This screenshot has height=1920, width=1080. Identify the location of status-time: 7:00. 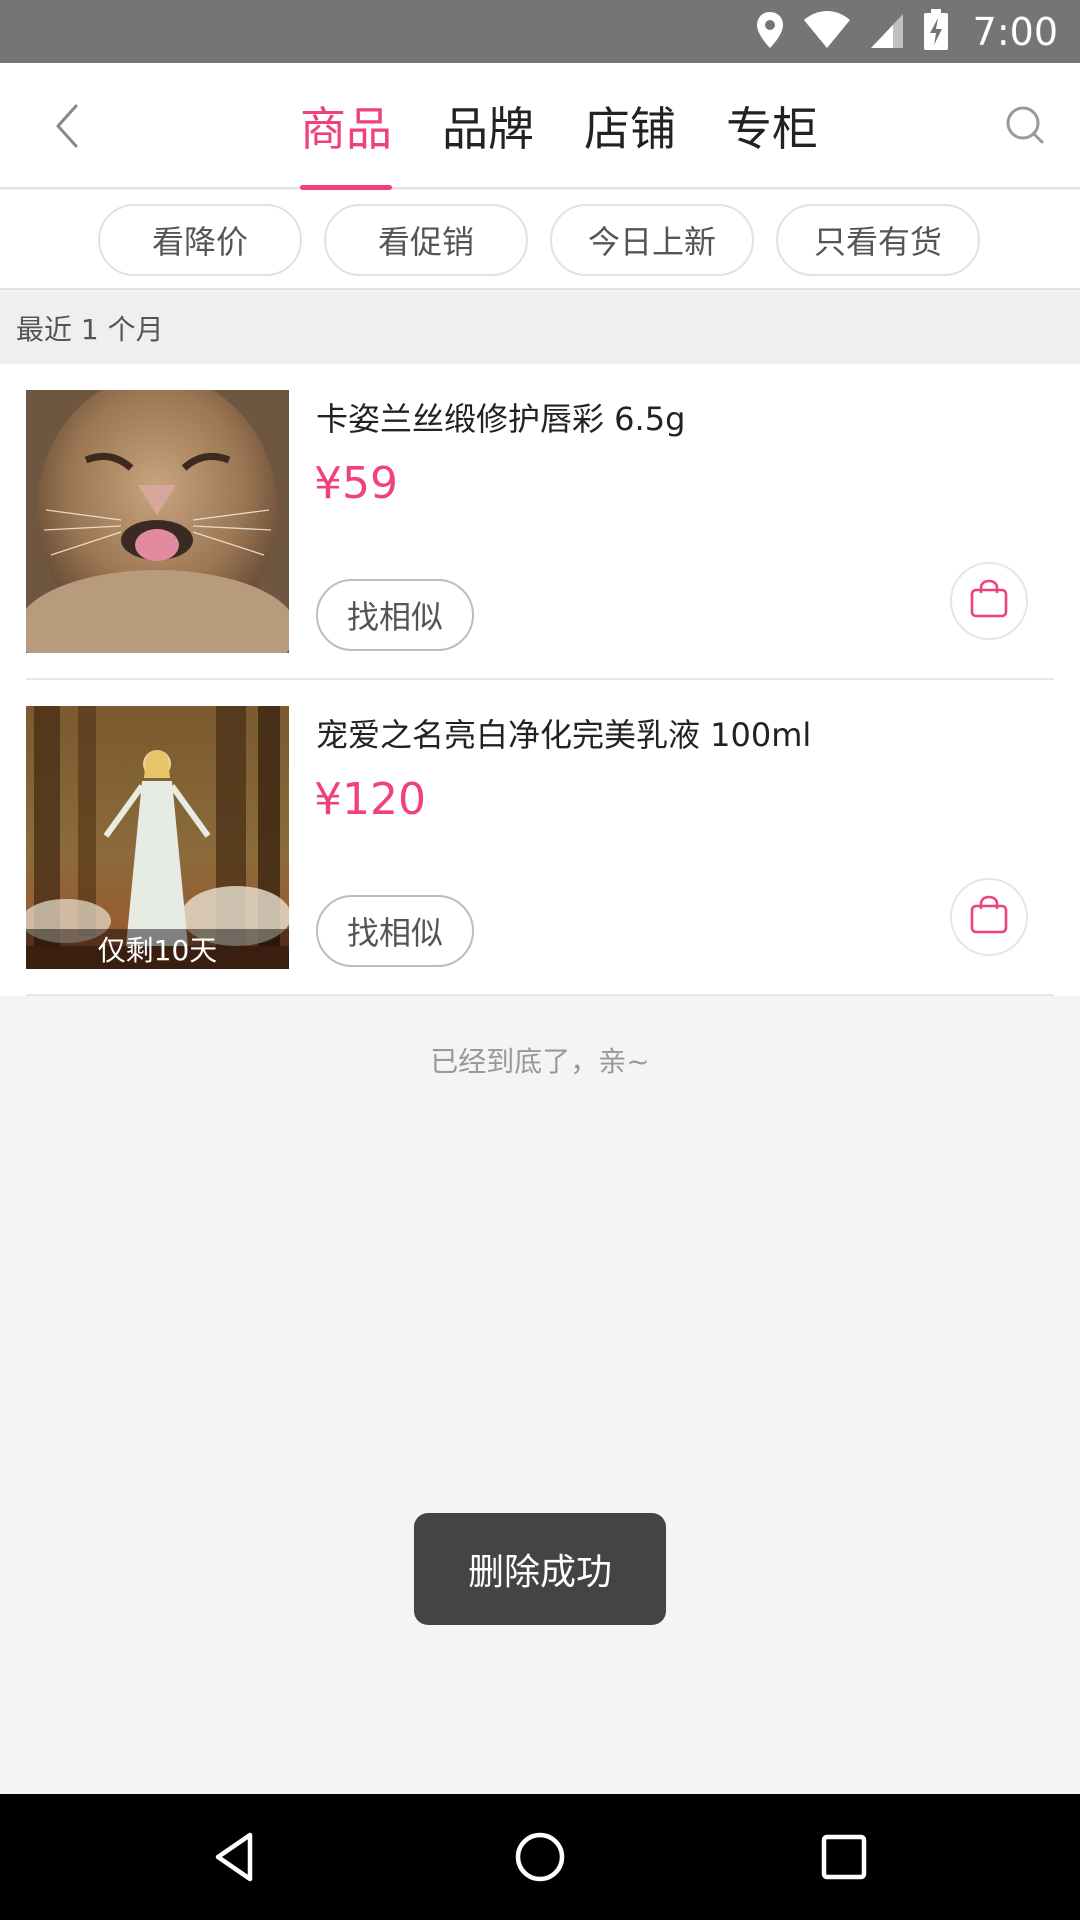
(1015, 31).